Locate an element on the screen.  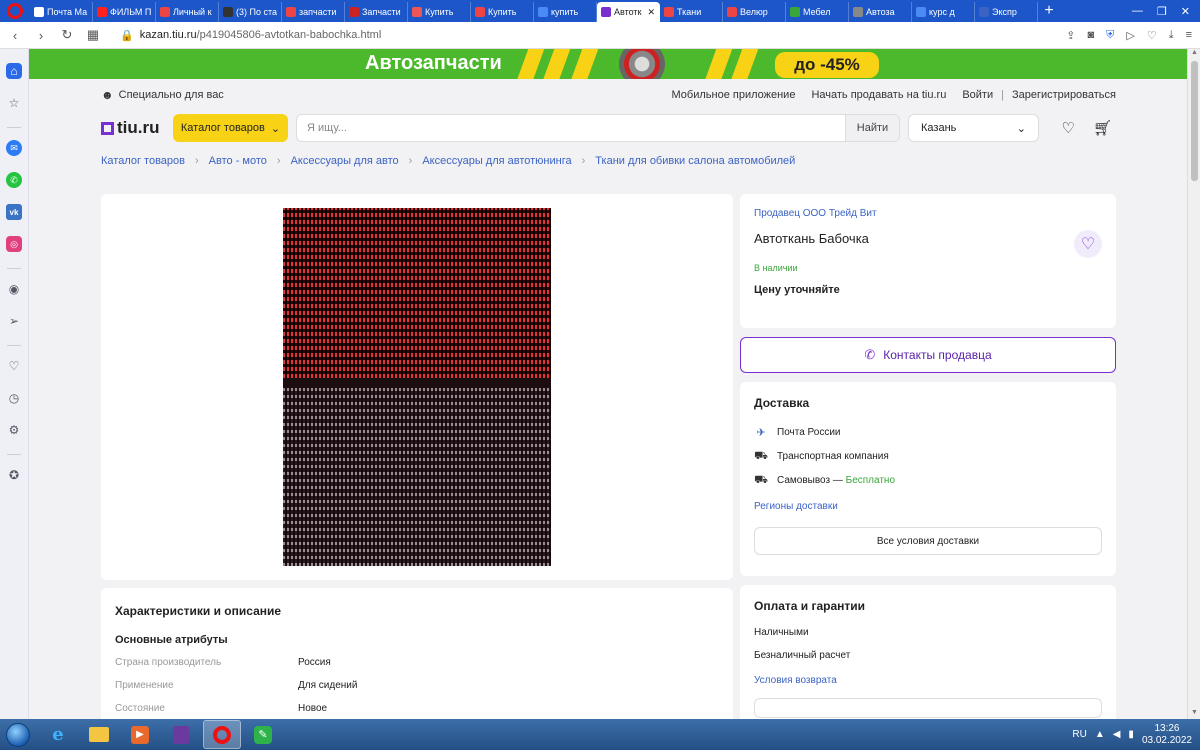
delivery-regions-link: Регионы доставки is located at coordinates (928, 506).